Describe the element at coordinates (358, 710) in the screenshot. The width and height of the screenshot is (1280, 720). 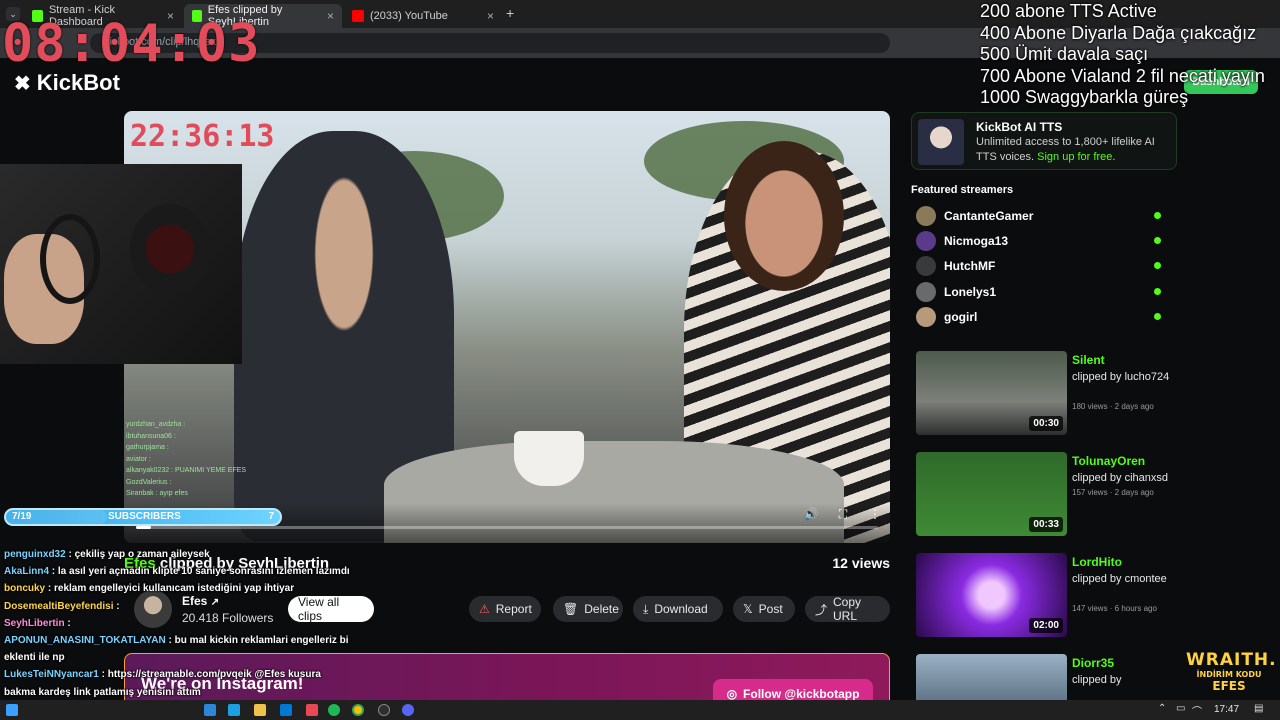
I see `taskbar-chrome-icon` at that location.